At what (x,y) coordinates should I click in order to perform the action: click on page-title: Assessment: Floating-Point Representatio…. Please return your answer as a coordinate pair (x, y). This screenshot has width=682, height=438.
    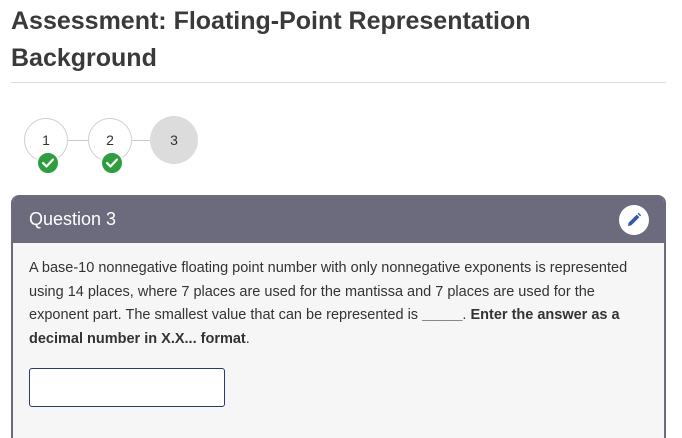
    Looking at the image, I should click on (271, 39).